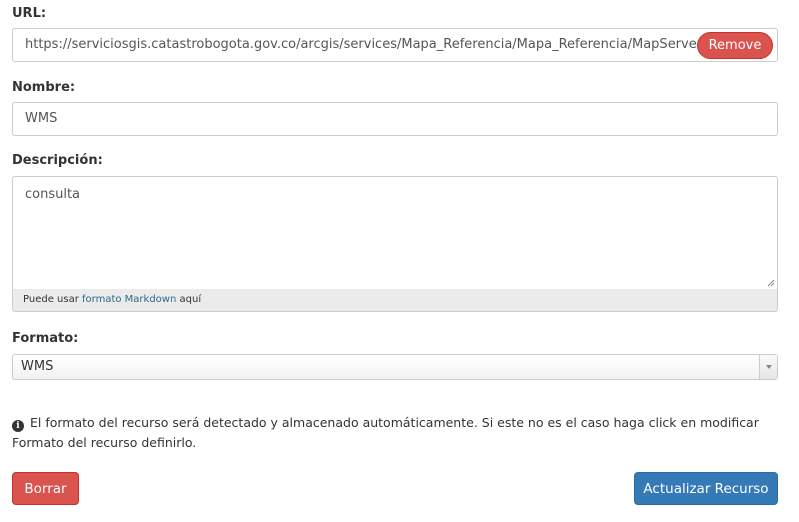 The image size is (799, 522). Describe the element at coordinates (45, 488) in the screenshot. I see `delete-button: Borrar` at that location.